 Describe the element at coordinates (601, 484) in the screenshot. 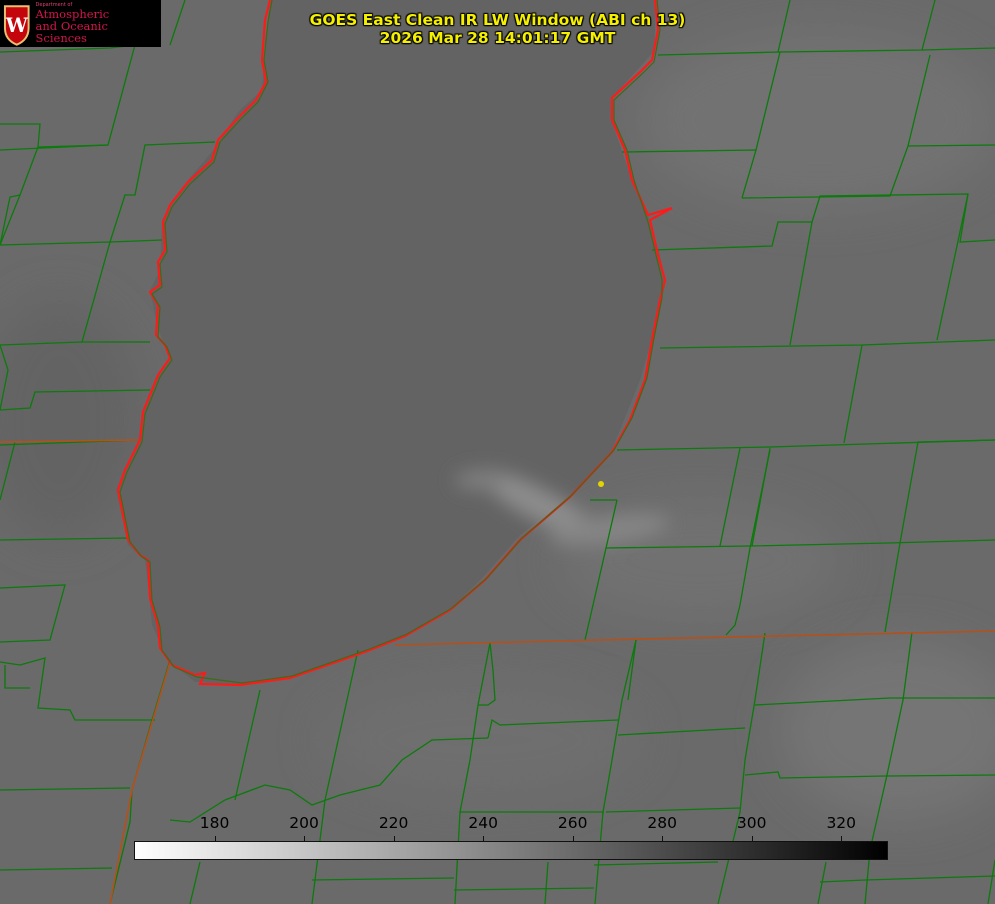

I see `station-dot-icon` at that location.